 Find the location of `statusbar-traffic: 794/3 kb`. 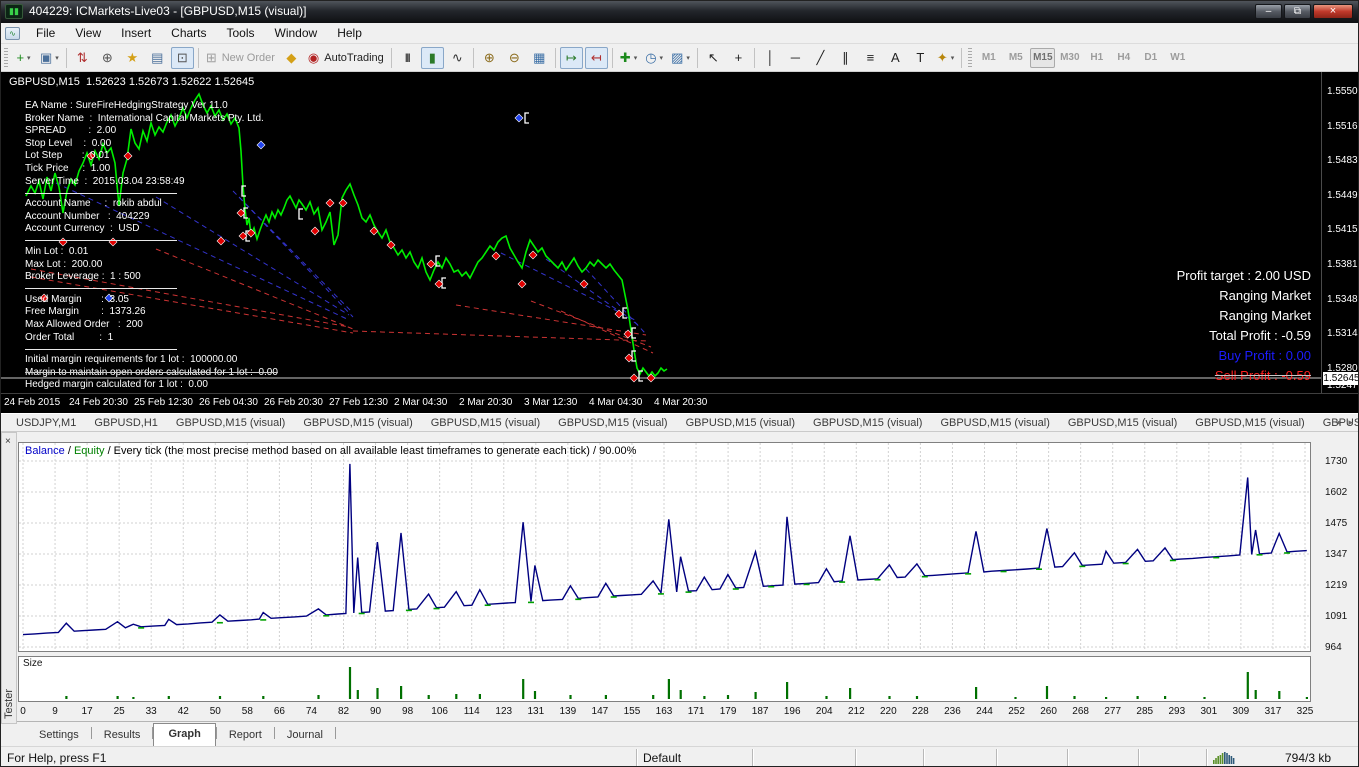

statusbar-traffic: 794/3 kb is located at coordinates (1308, 758).